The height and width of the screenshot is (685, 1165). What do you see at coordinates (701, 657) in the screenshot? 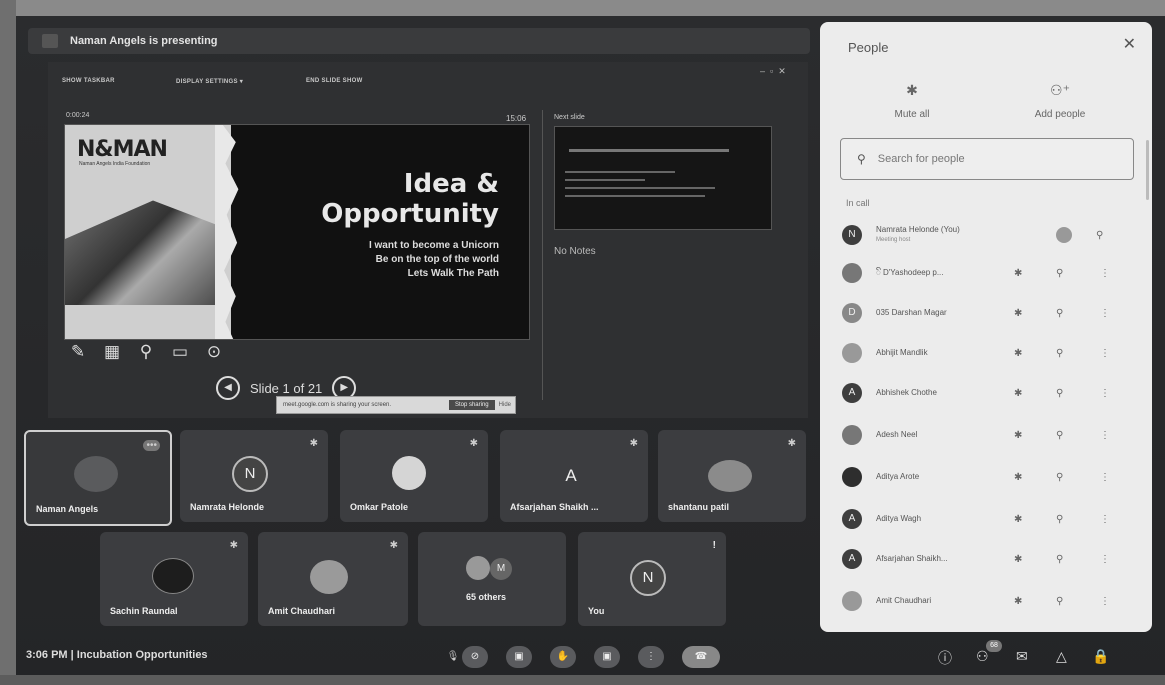
I see `end-call-button: ☎` at bounding box center [701, 657].